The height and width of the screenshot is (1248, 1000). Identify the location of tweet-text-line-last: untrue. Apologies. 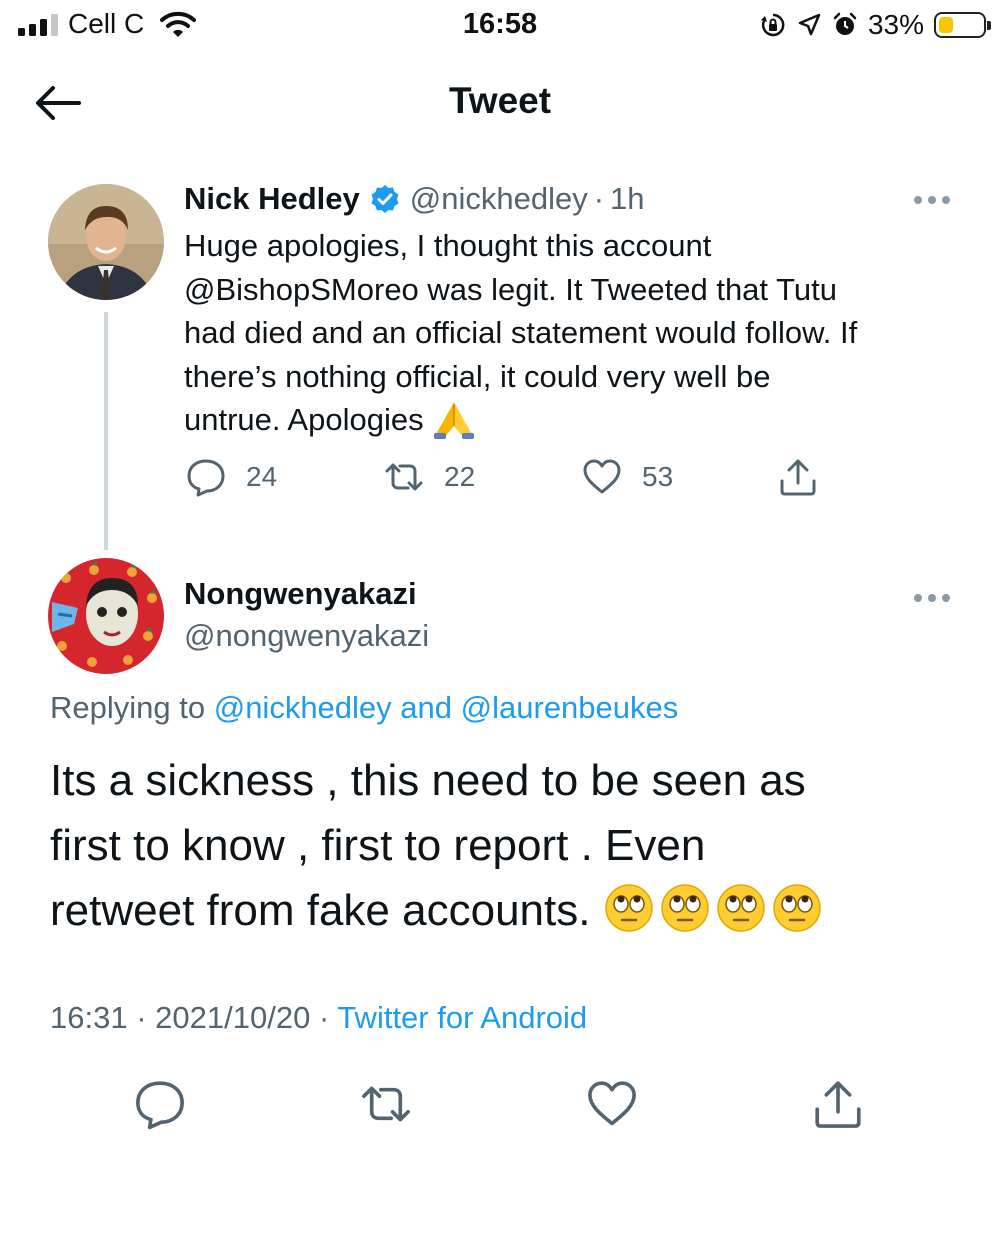
(569, 420).